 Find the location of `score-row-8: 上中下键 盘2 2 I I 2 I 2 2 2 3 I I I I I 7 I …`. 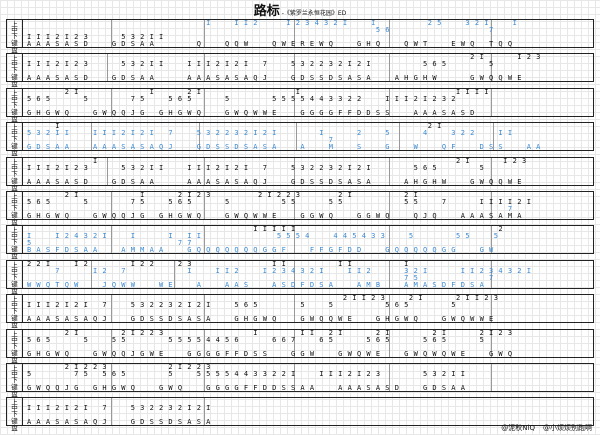

score-row-8: 上中下键 盘2 2 I I 2 I 2 2 2 3 I I I I I 7 I … is located at coordinates (300, 277).